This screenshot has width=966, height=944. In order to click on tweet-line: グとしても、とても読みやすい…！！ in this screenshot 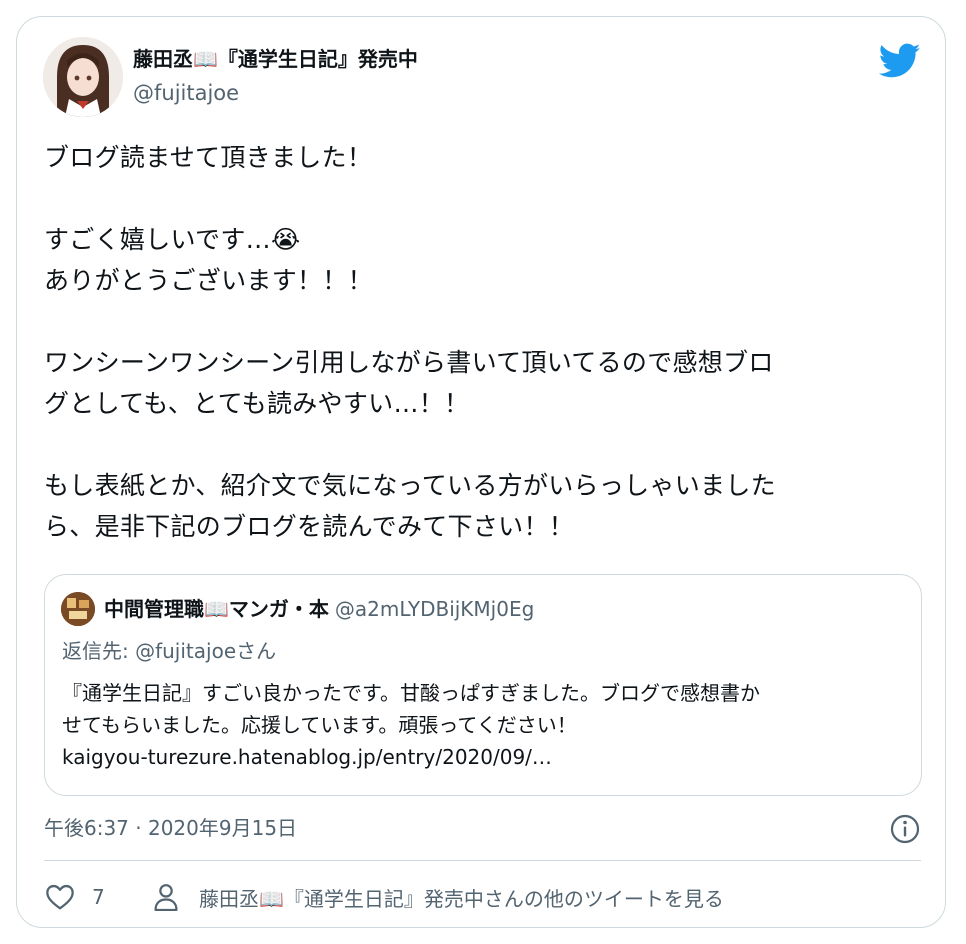, I will do `click(257, 403)`.